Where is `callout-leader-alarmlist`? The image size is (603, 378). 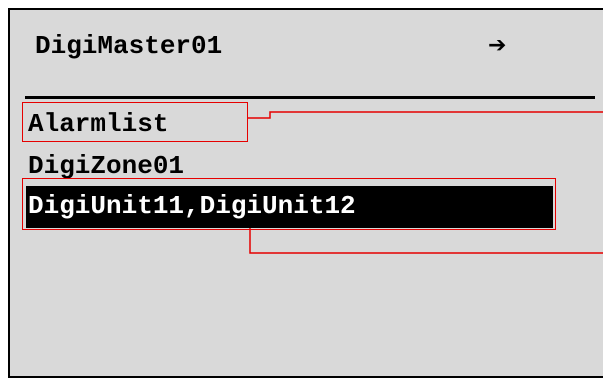
callout-leader-alarmlist is located at coordinates (425, 115).